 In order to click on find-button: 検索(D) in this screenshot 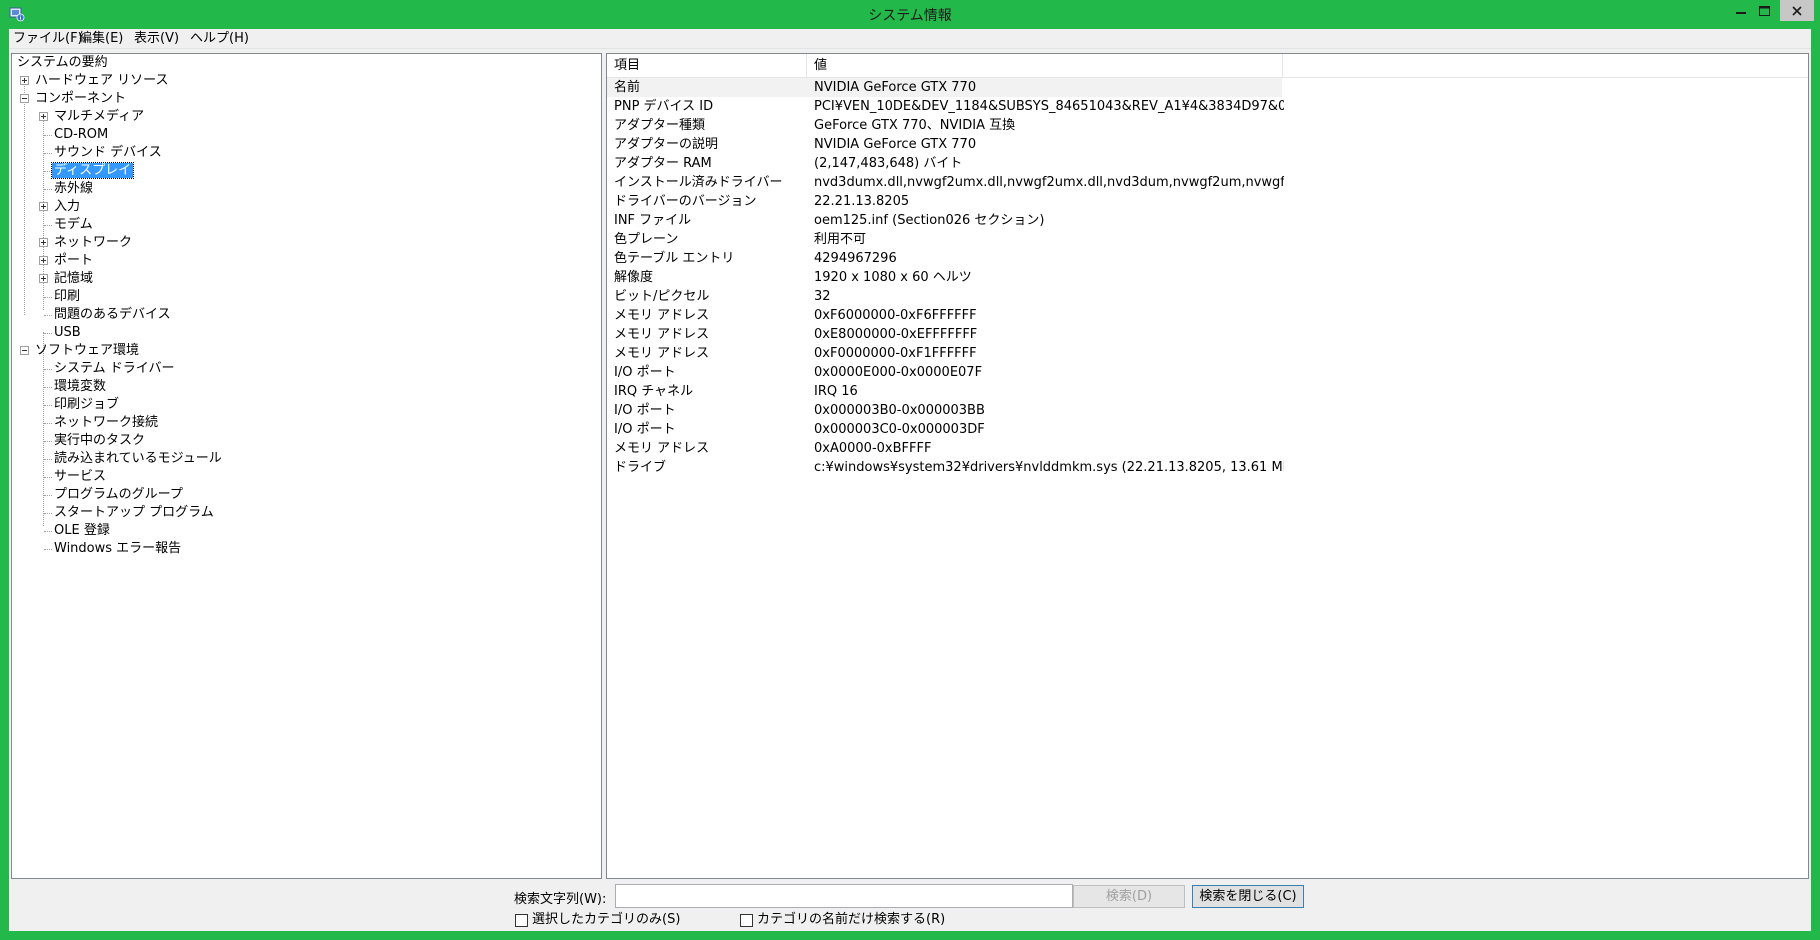, I will do `click(1129, 896)`.